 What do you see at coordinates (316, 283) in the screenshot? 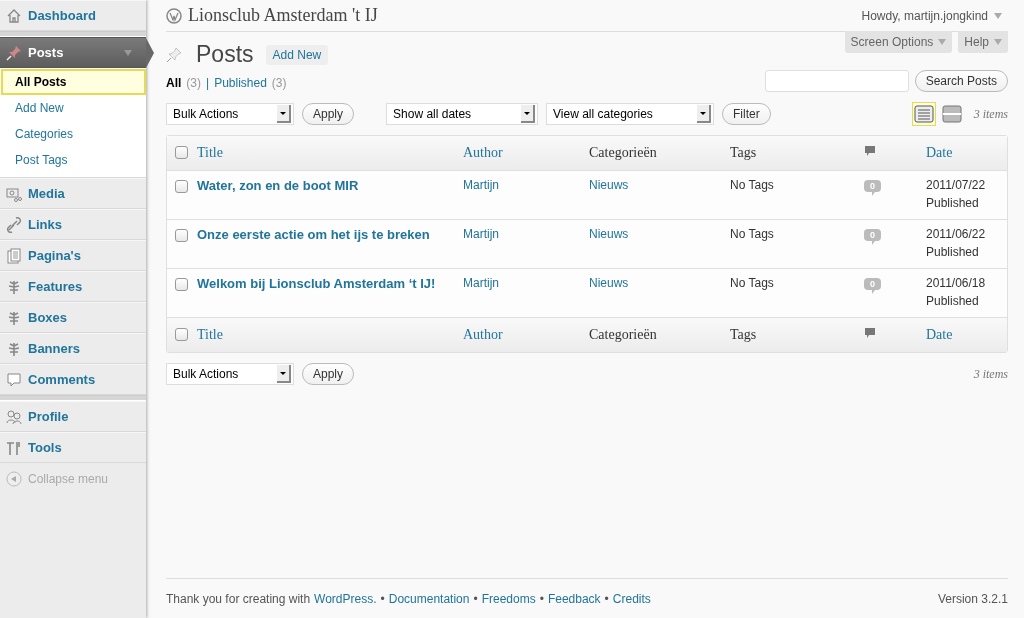
I see `post-title-link: Welkom bij Lionsclub Amsterdam ‘t IJ!` at bounding box center [316, 283].